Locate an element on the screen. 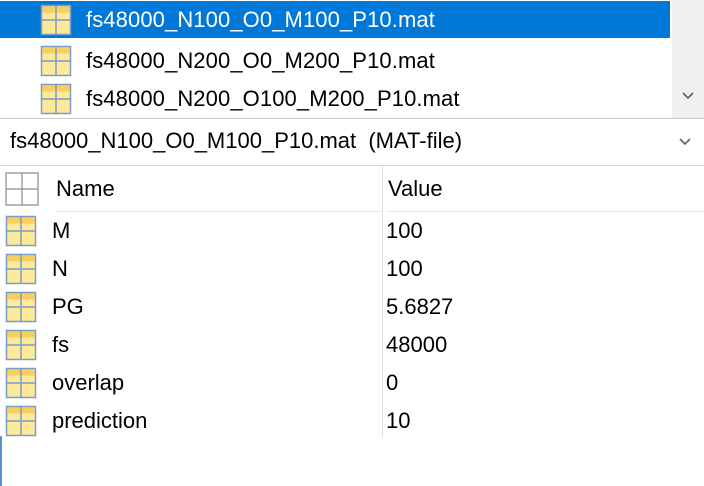  table-row: PG 5.6827 is located at coordinates (352, 307).